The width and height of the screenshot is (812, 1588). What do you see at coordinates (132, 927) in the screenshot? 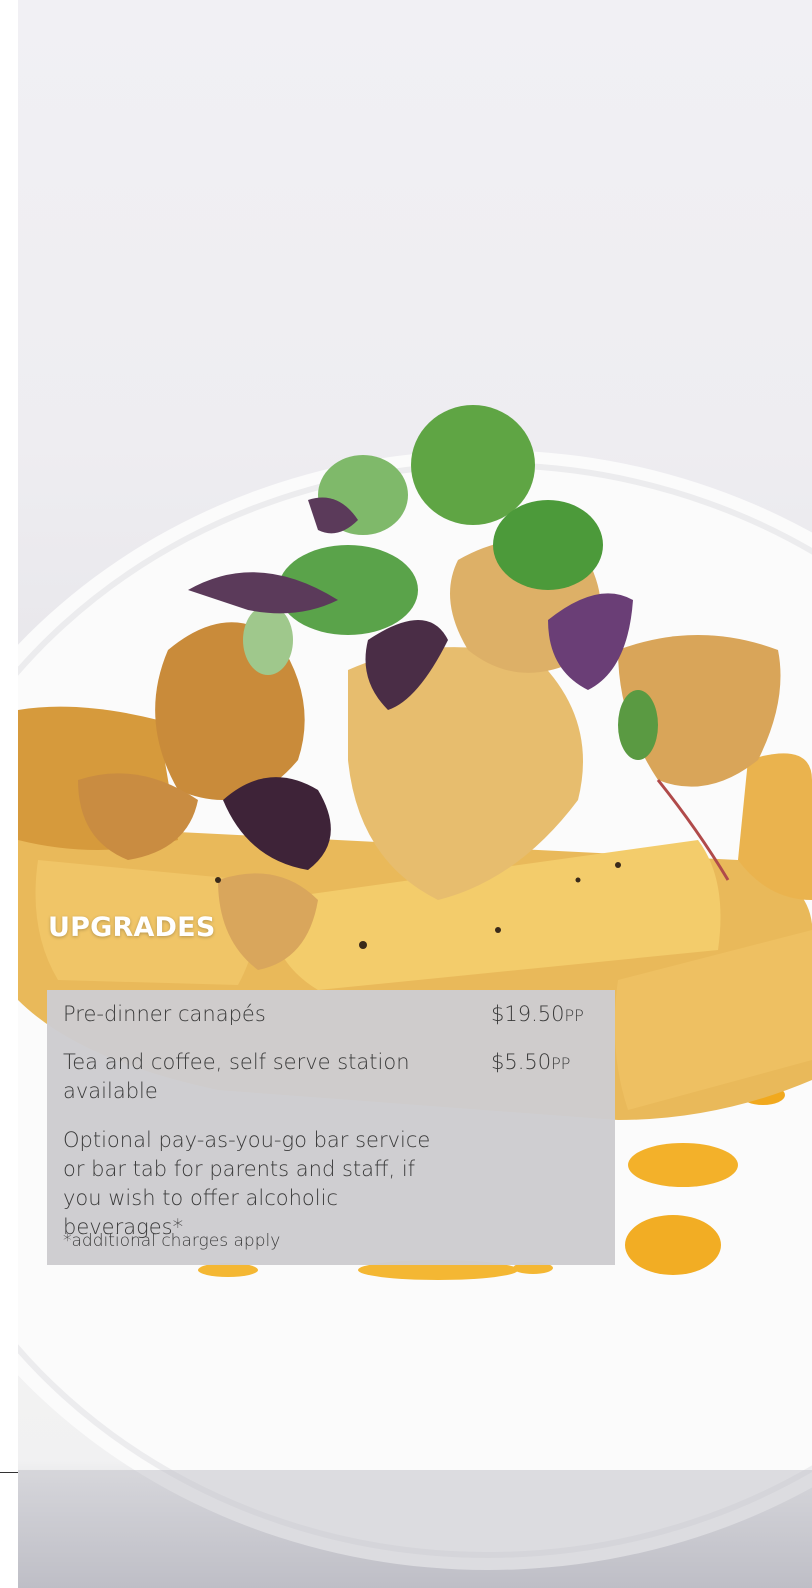
I see `section-title: UPGRADES` at bounding box center [132, 927].